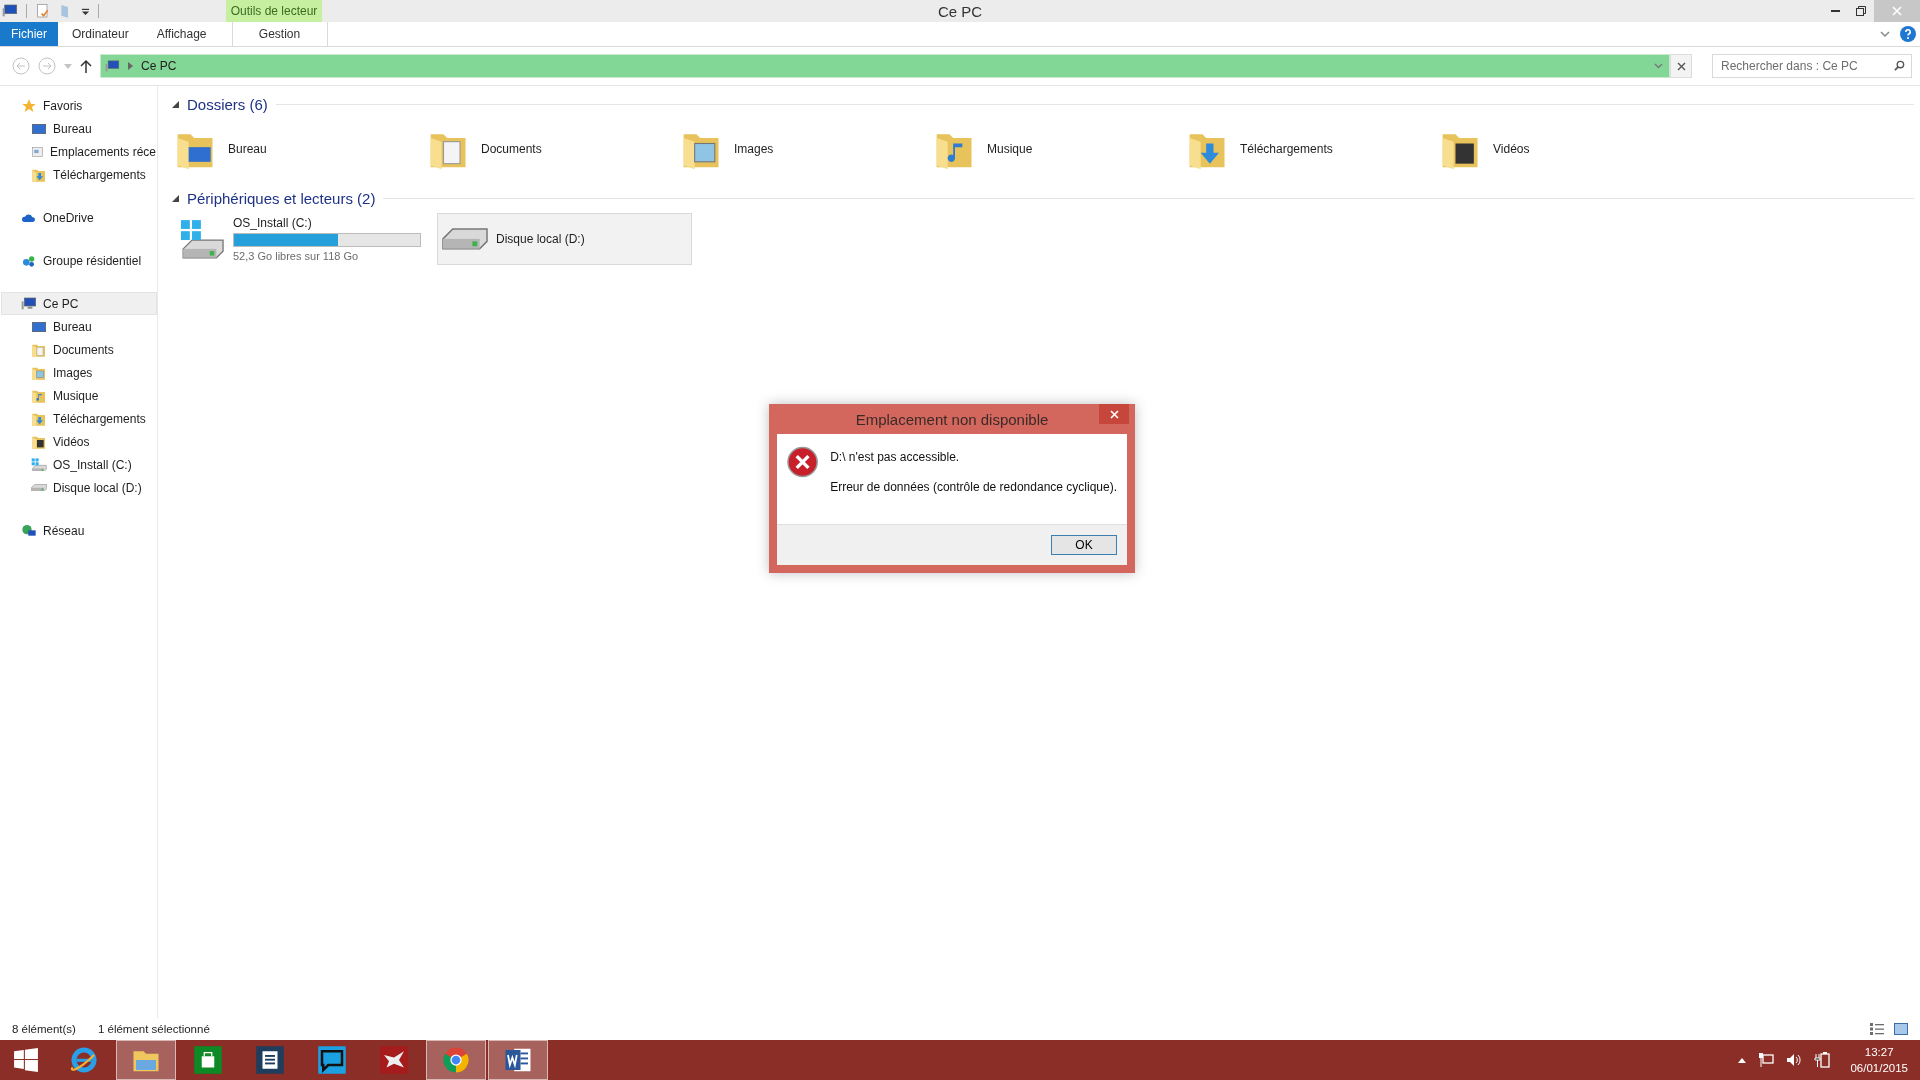 Image resolution: width=1920 pixels, height=1080 pixels. What do you see at coordinates (332, 1060) in the screenshot?
I see `chat-bubble-icon` at bounding box center [332, 1060].